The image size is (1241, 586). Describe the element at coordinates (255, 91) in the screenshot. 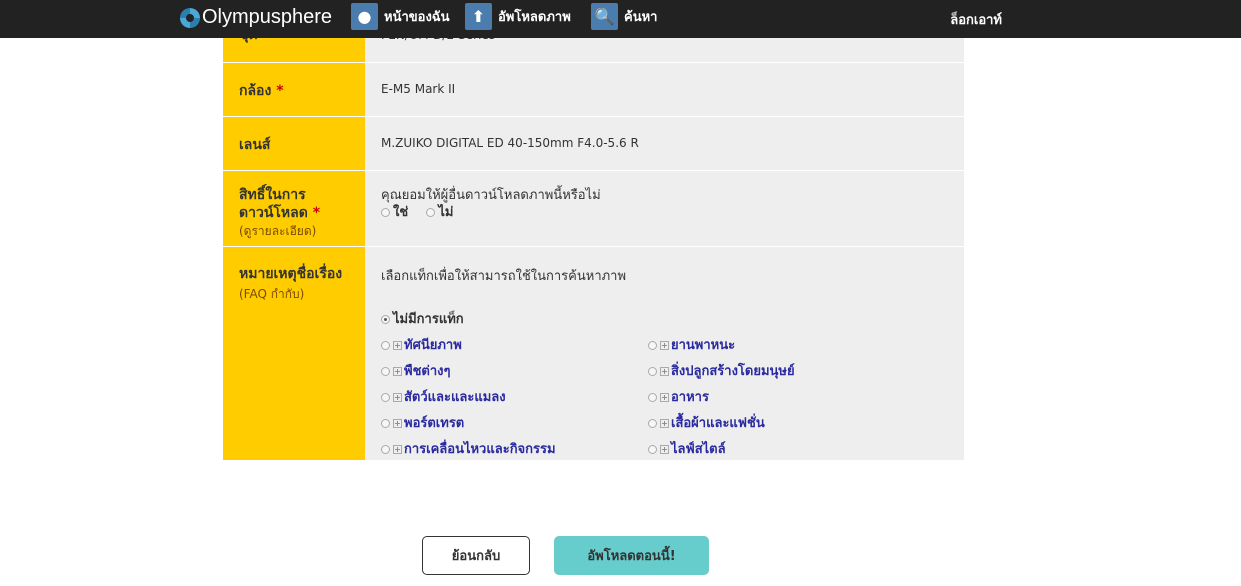

I see `camera-label-text: กล้อง` at that location.